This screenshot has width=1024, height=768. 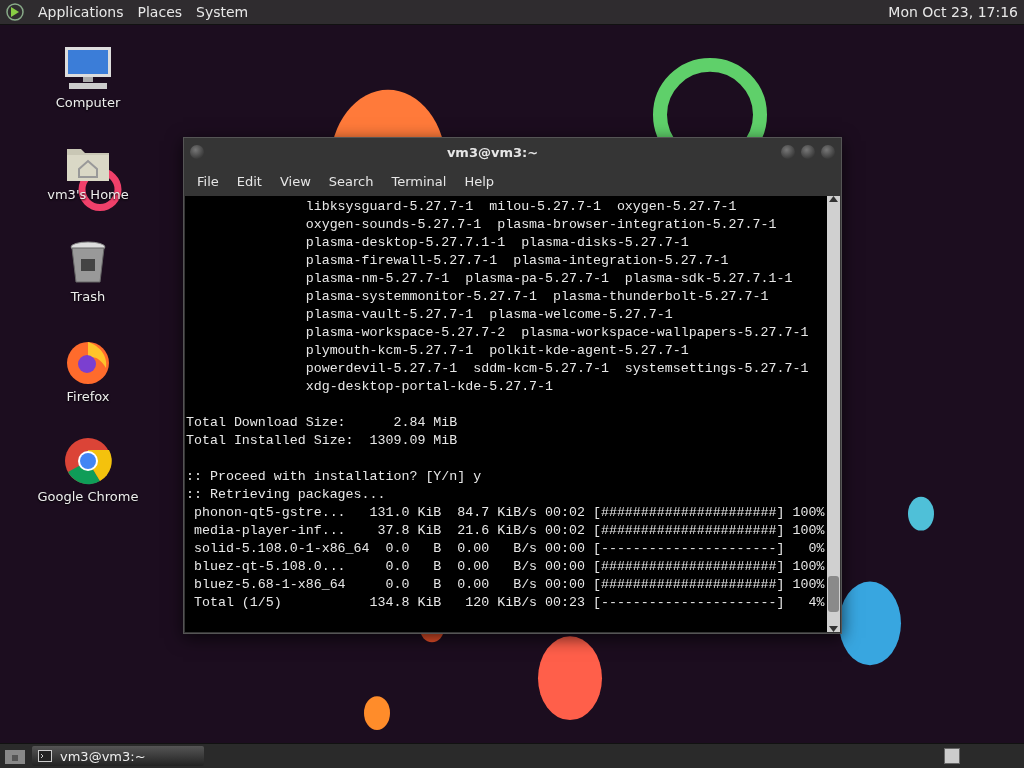 What do you see at coordinates (322, 441) in the screenshot?
I see `terminal-line: Total Installed Size: 1309.09 MiB` at bounding box center [322, 441].